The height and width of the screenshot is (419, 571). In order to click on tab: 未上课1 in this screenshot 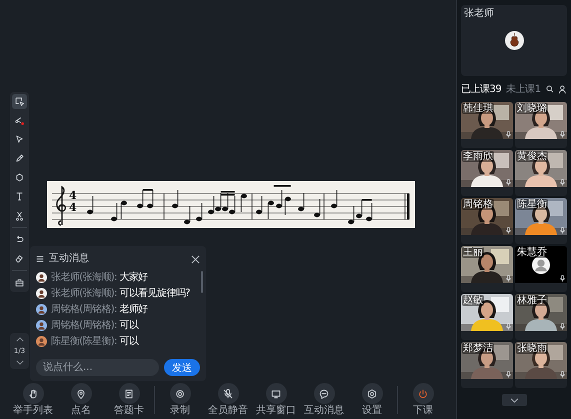, I will do `click(523, 89)`.